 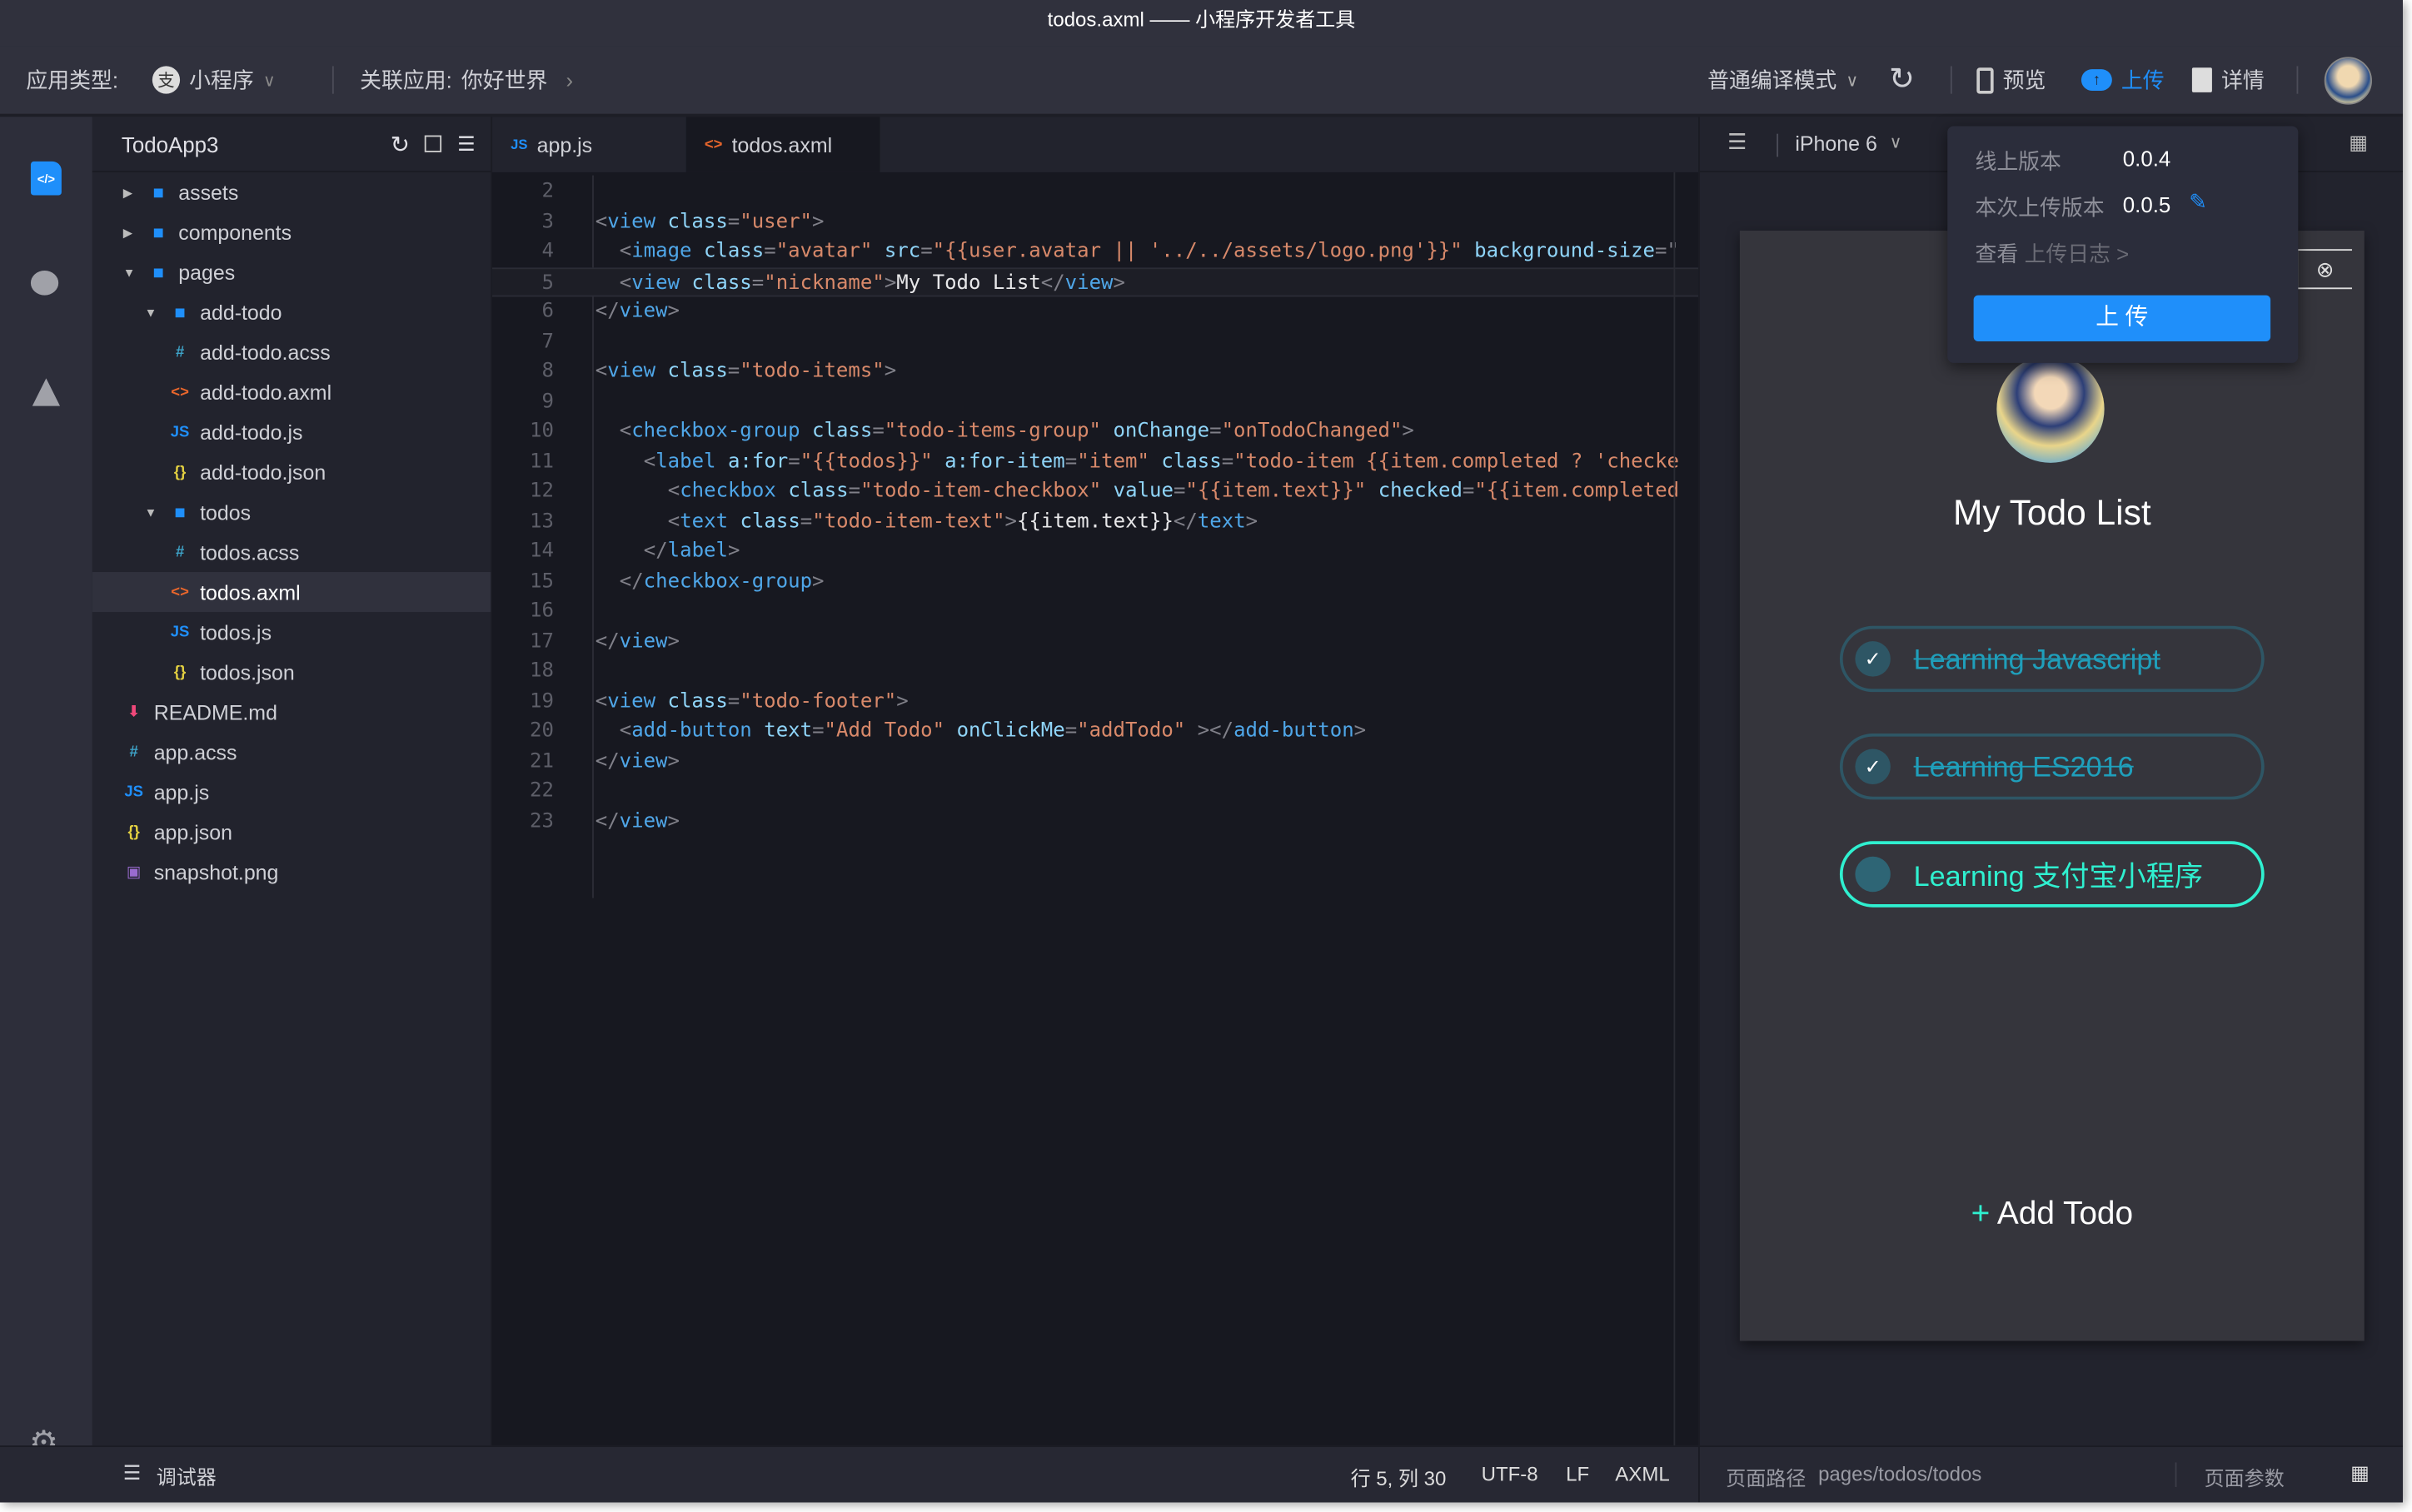 What do you see at coordinates (1095, 642) in the screenshot?
I see `code-line: 17 </view>` at bounding box center [1095, 642].